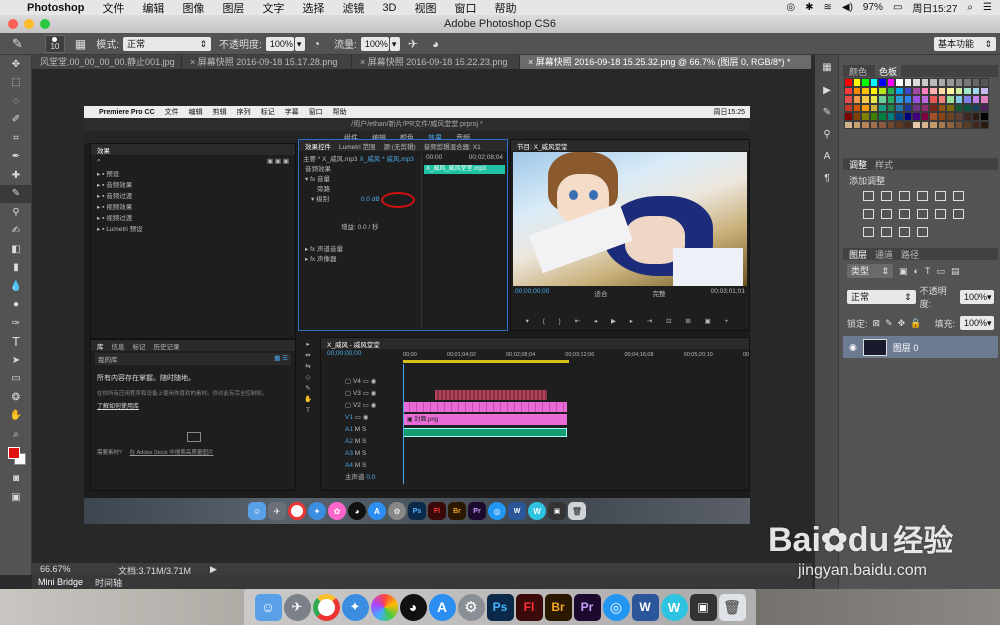  What do you see at coordinates (16, 379) in the screenshot?
I see `shape-tool-icon: ▭` at bounding box center [16, 379].